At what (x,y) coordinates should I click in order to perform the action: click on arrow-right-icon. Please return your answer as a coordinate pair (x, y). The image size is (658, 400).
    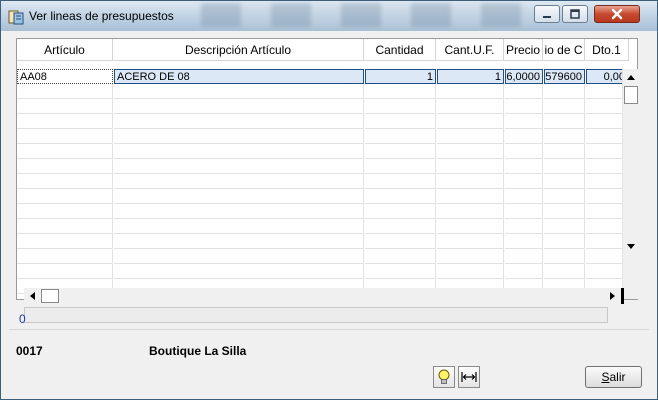
    Looking at the image, I should click on (612, 296).